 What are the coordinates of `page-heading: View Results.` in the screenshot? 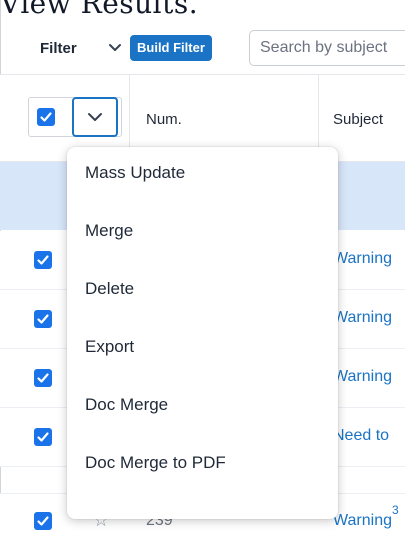 It's located at (99, 10).